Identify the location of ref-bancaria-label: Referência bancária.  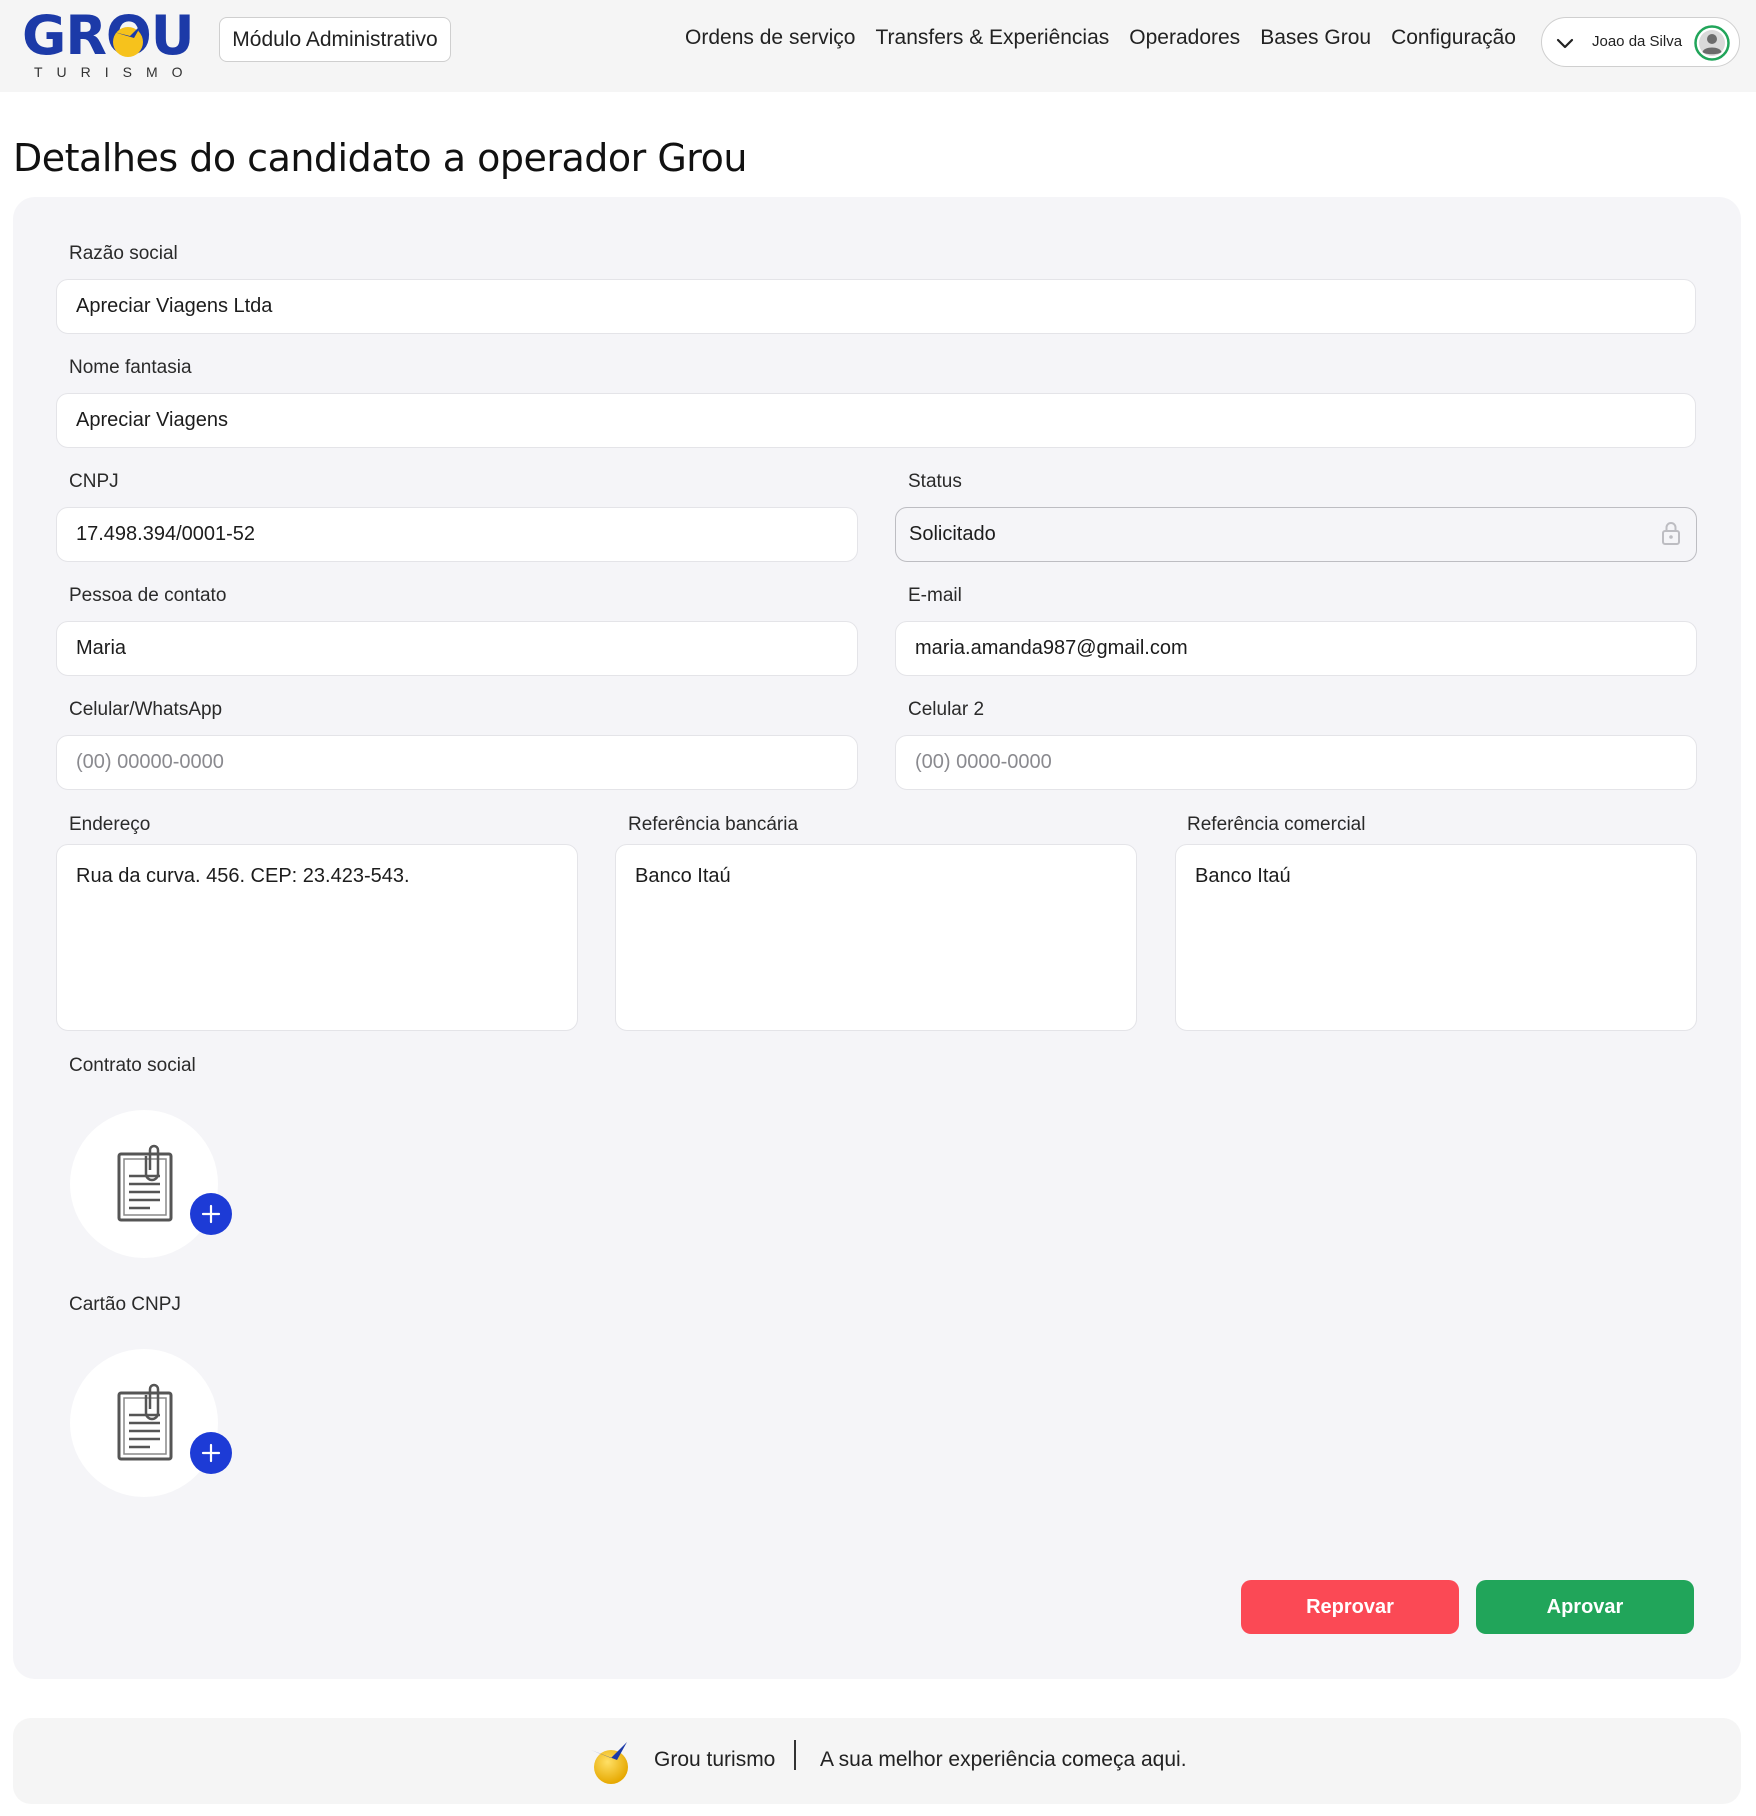
(713, 824).